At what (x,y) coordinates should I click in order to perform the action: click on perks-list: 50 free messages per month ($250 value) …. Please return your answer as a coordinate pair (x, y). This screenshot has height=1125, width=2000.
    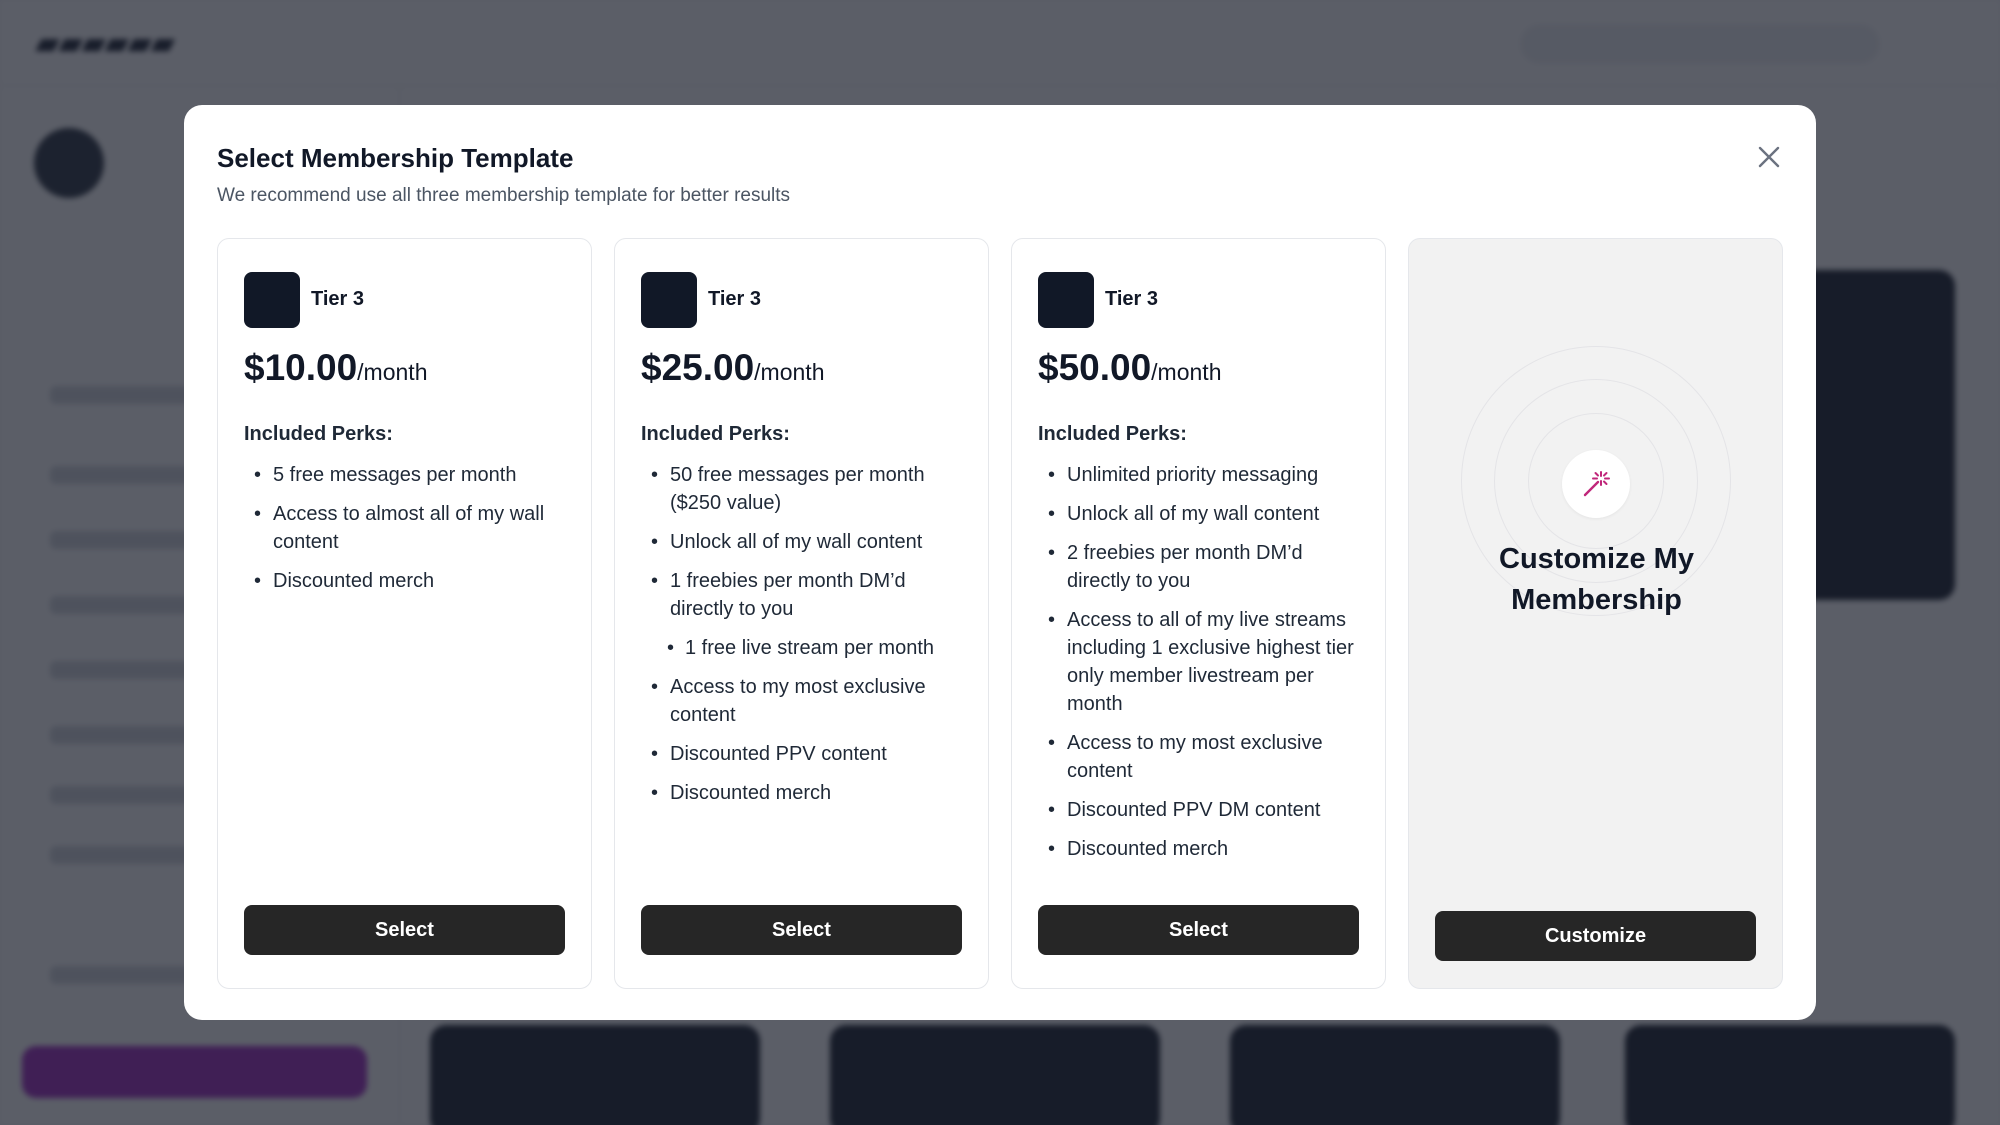
    Looking at the image, I should click on (806, 639).